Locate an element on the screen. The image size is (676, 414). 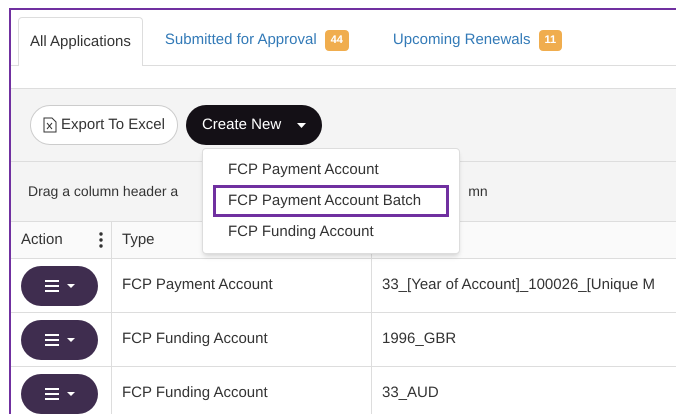
column-header: Type is located at coordinates (138, 240).